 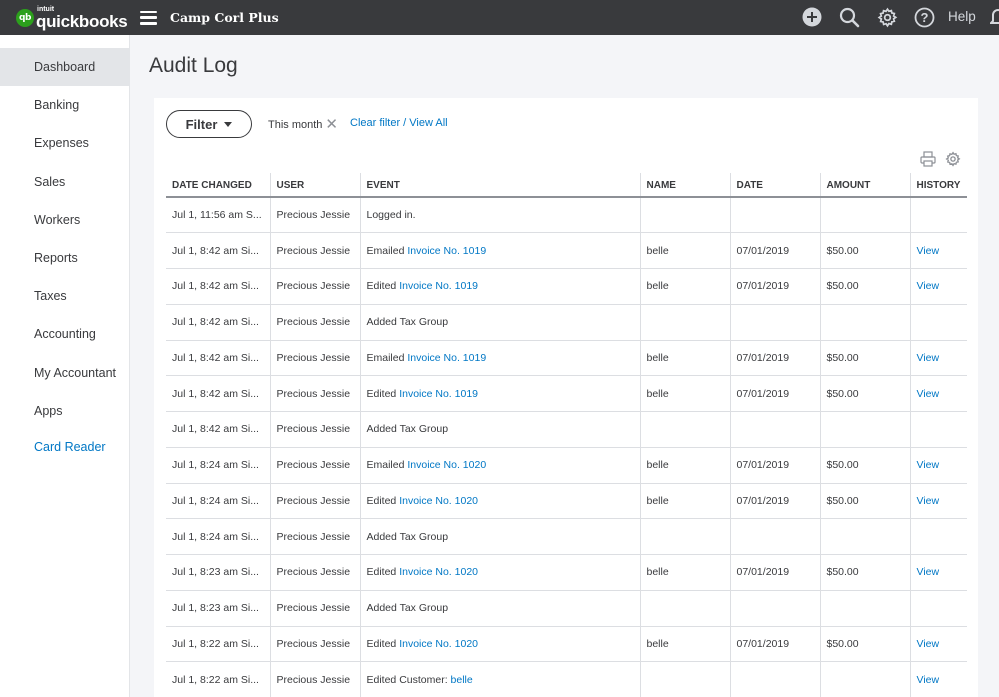 What do you see at coordinates (218, 185) in the screenshot?
I see `col-header-date-changed: DATE CHANGED` at bounding box center [218, 185].